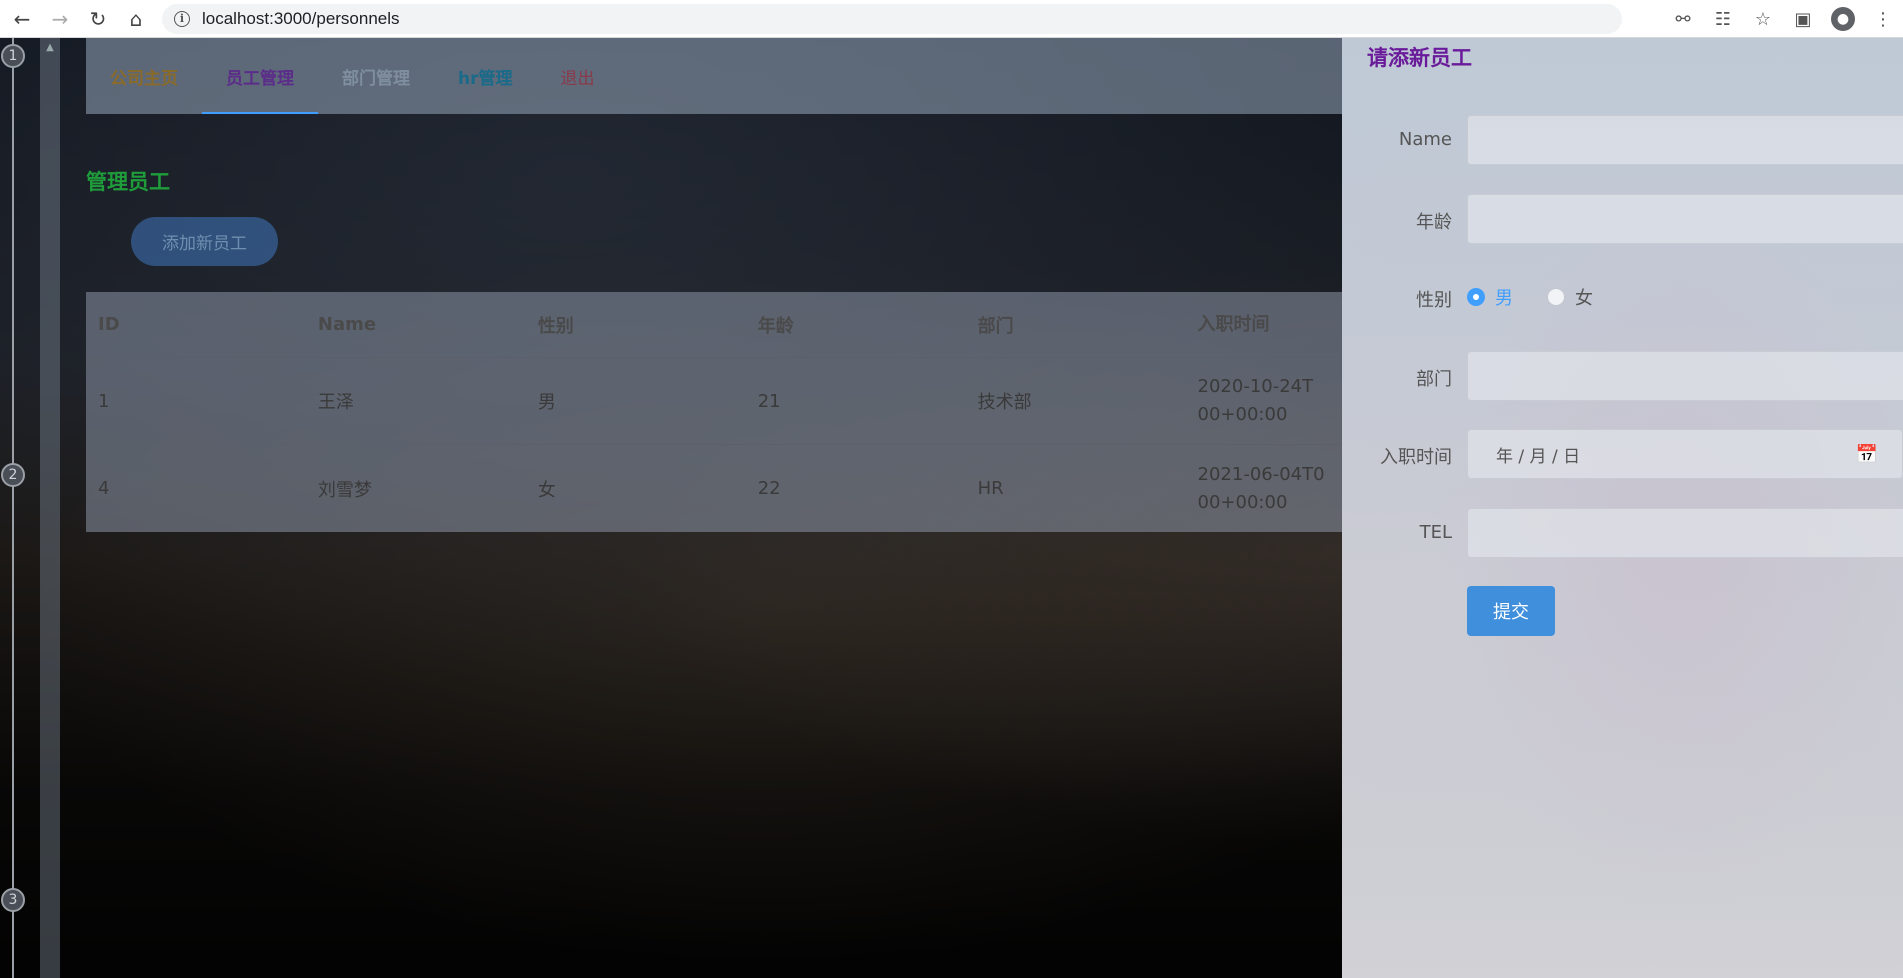 This screenshot has width=1903, height=978. I want to click on date-placeholder: 年 / 月 / 日, so click(1538, 454).